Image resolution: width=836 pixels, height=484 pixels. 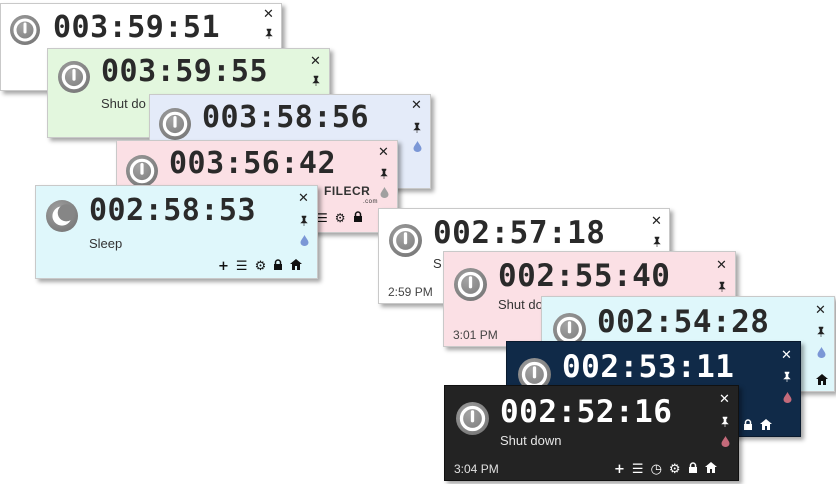 I want to click on window-toolbar: ☰ ⚙, so click(x=340, y=217).